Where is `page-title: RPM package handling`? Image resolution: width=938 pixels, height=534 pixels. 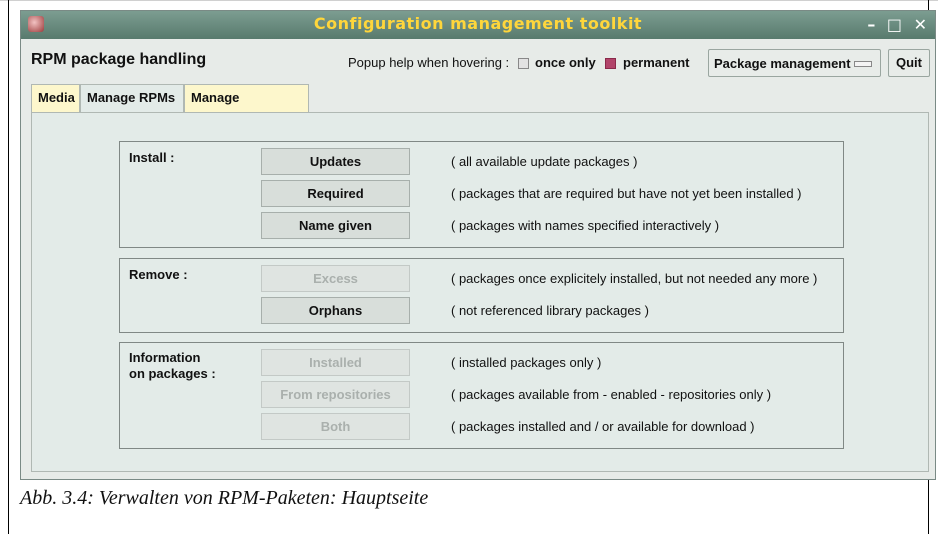
page-title: RPM package handling is located at coordinates (119, 59).